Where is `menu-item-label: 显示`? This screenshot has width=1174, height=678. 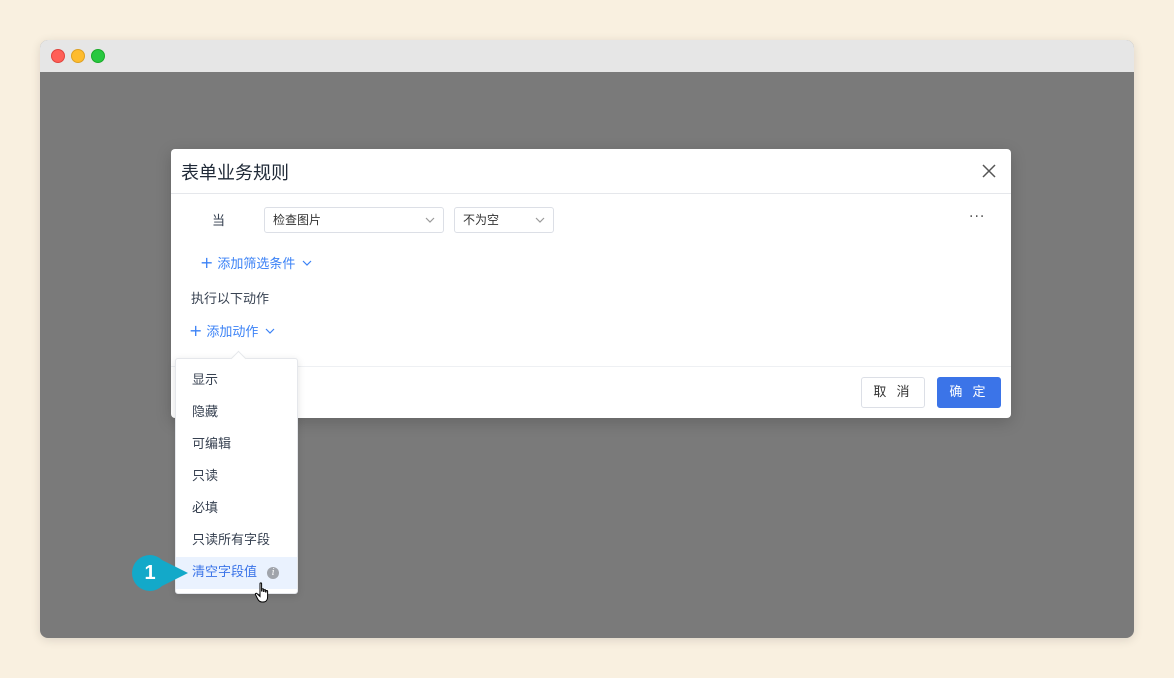
menu-item-label: 显示 is located at coordinates (205, 380).